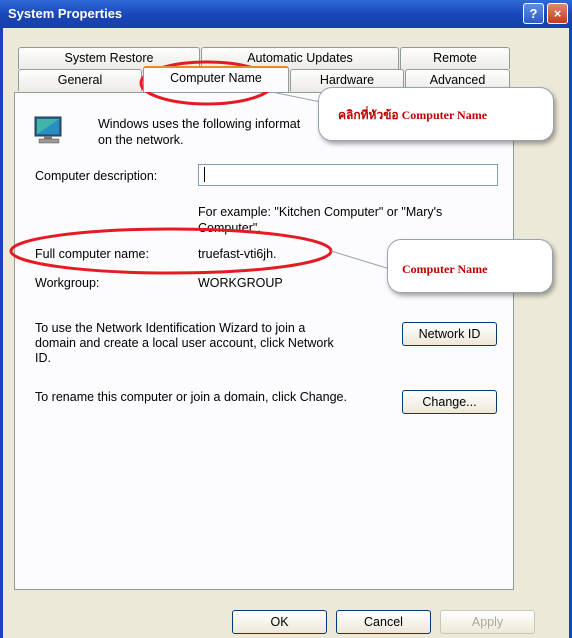 This screenshot has width=572, height=638. Describe the element at coordinates (413, 115) in the screenshot. I see `callout-click-tab-text: คลิกที่หัวข้อ Computer Name` at that location.